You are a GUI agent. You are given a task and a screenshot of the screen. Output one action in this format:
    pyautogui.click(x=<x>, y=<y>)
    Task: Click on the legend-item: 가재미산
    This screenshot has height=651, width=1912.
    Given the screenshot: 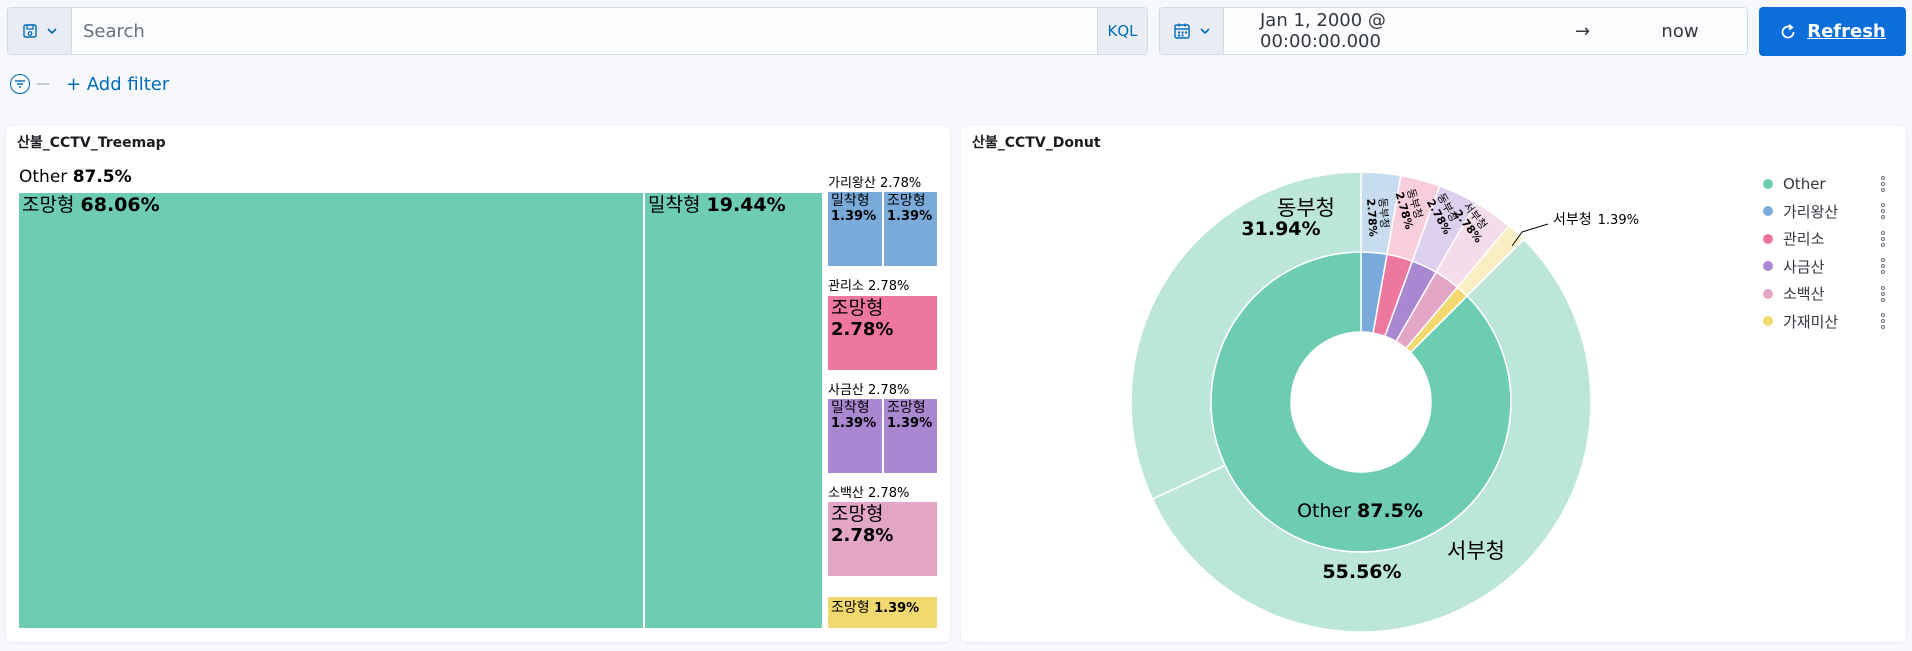 What is the action you would take?
    pyautogui.click(x=1824, y=322)
    